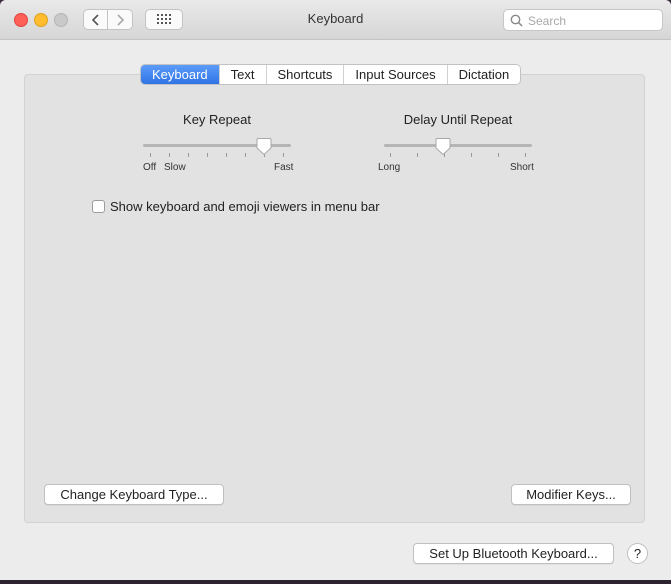  What do you see at coordinates (150, 167) in the screenshot?
I see `key-repeat-off-label: Off` at bounding box center [150, 167].